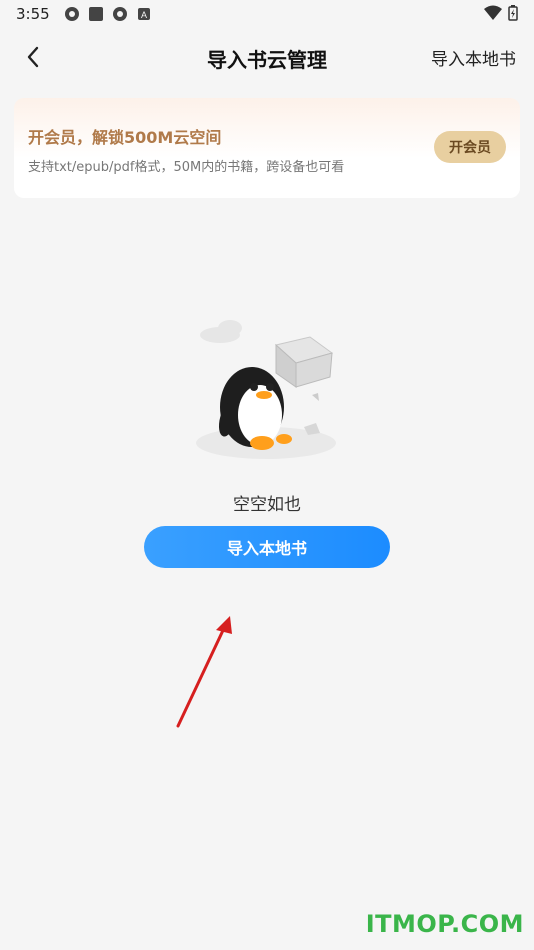 The height and width of the screenshot is (950, 534). I want to click on import-local-button: 导入本地书, so click(267, 547).